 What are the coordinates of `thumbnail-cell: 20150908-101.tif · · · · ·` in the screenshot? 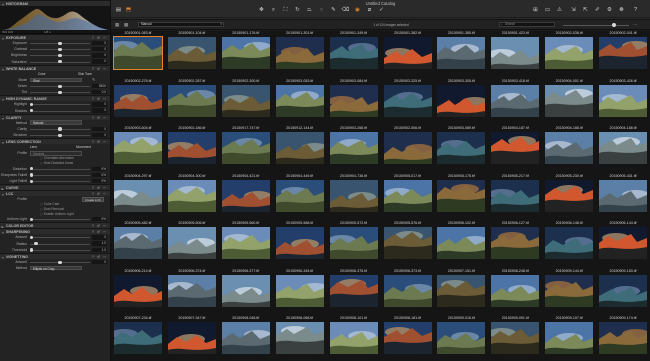 It's located at (354, 335).